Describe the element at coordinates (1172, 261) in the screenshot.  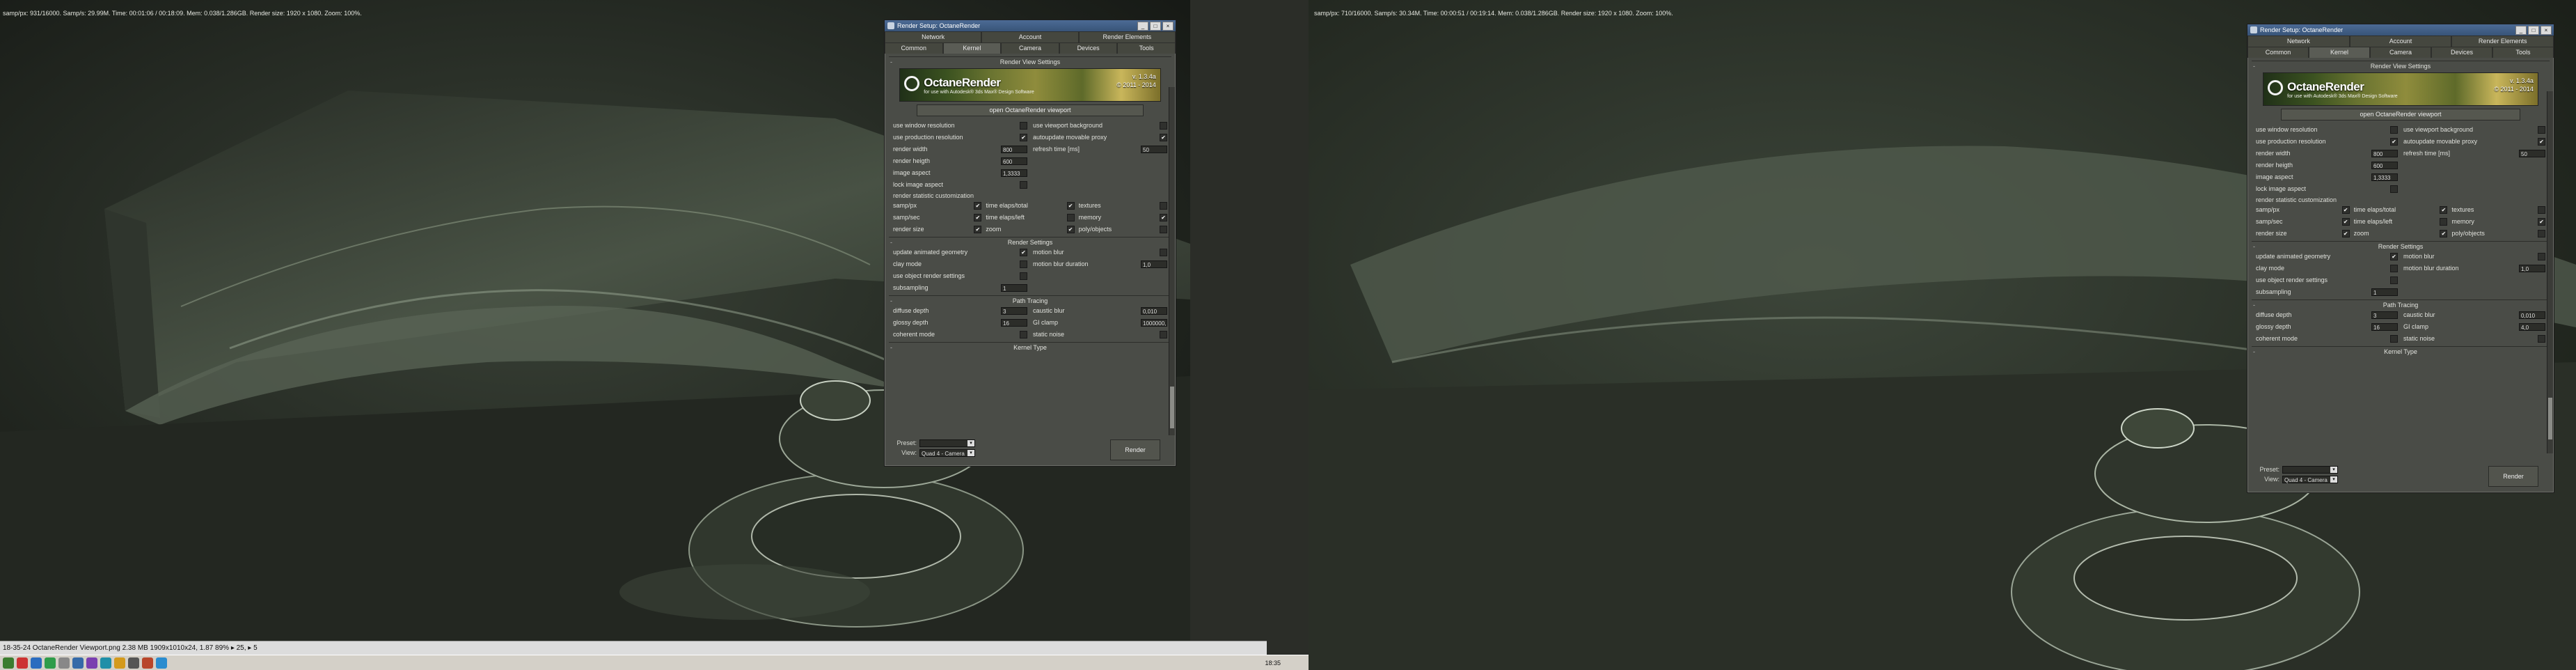
I see `dialog-scrollbar` at that location.